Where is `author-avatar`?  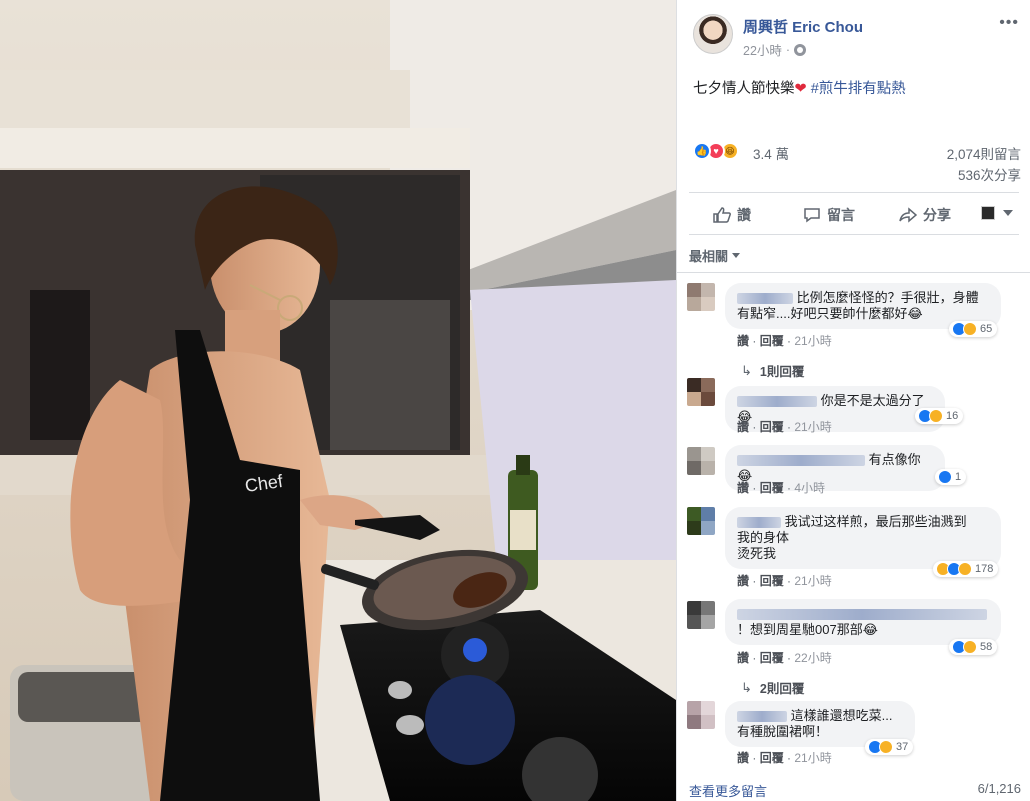
author-avatar is located at coordinates (713, 34).